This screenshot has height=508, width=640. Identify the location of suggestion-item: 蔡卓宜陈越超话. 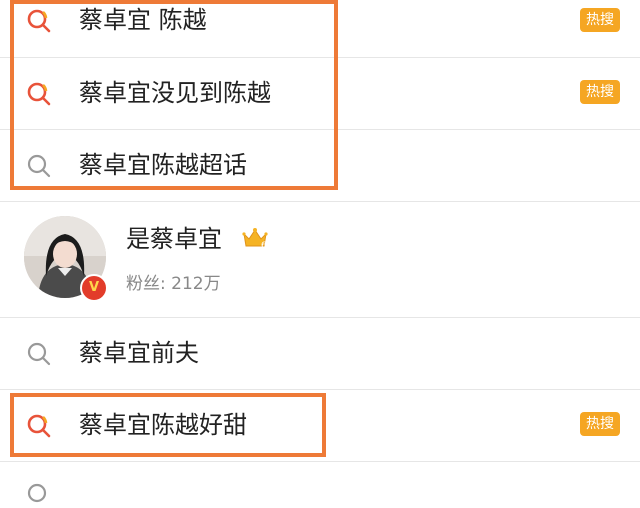
(320, 166).